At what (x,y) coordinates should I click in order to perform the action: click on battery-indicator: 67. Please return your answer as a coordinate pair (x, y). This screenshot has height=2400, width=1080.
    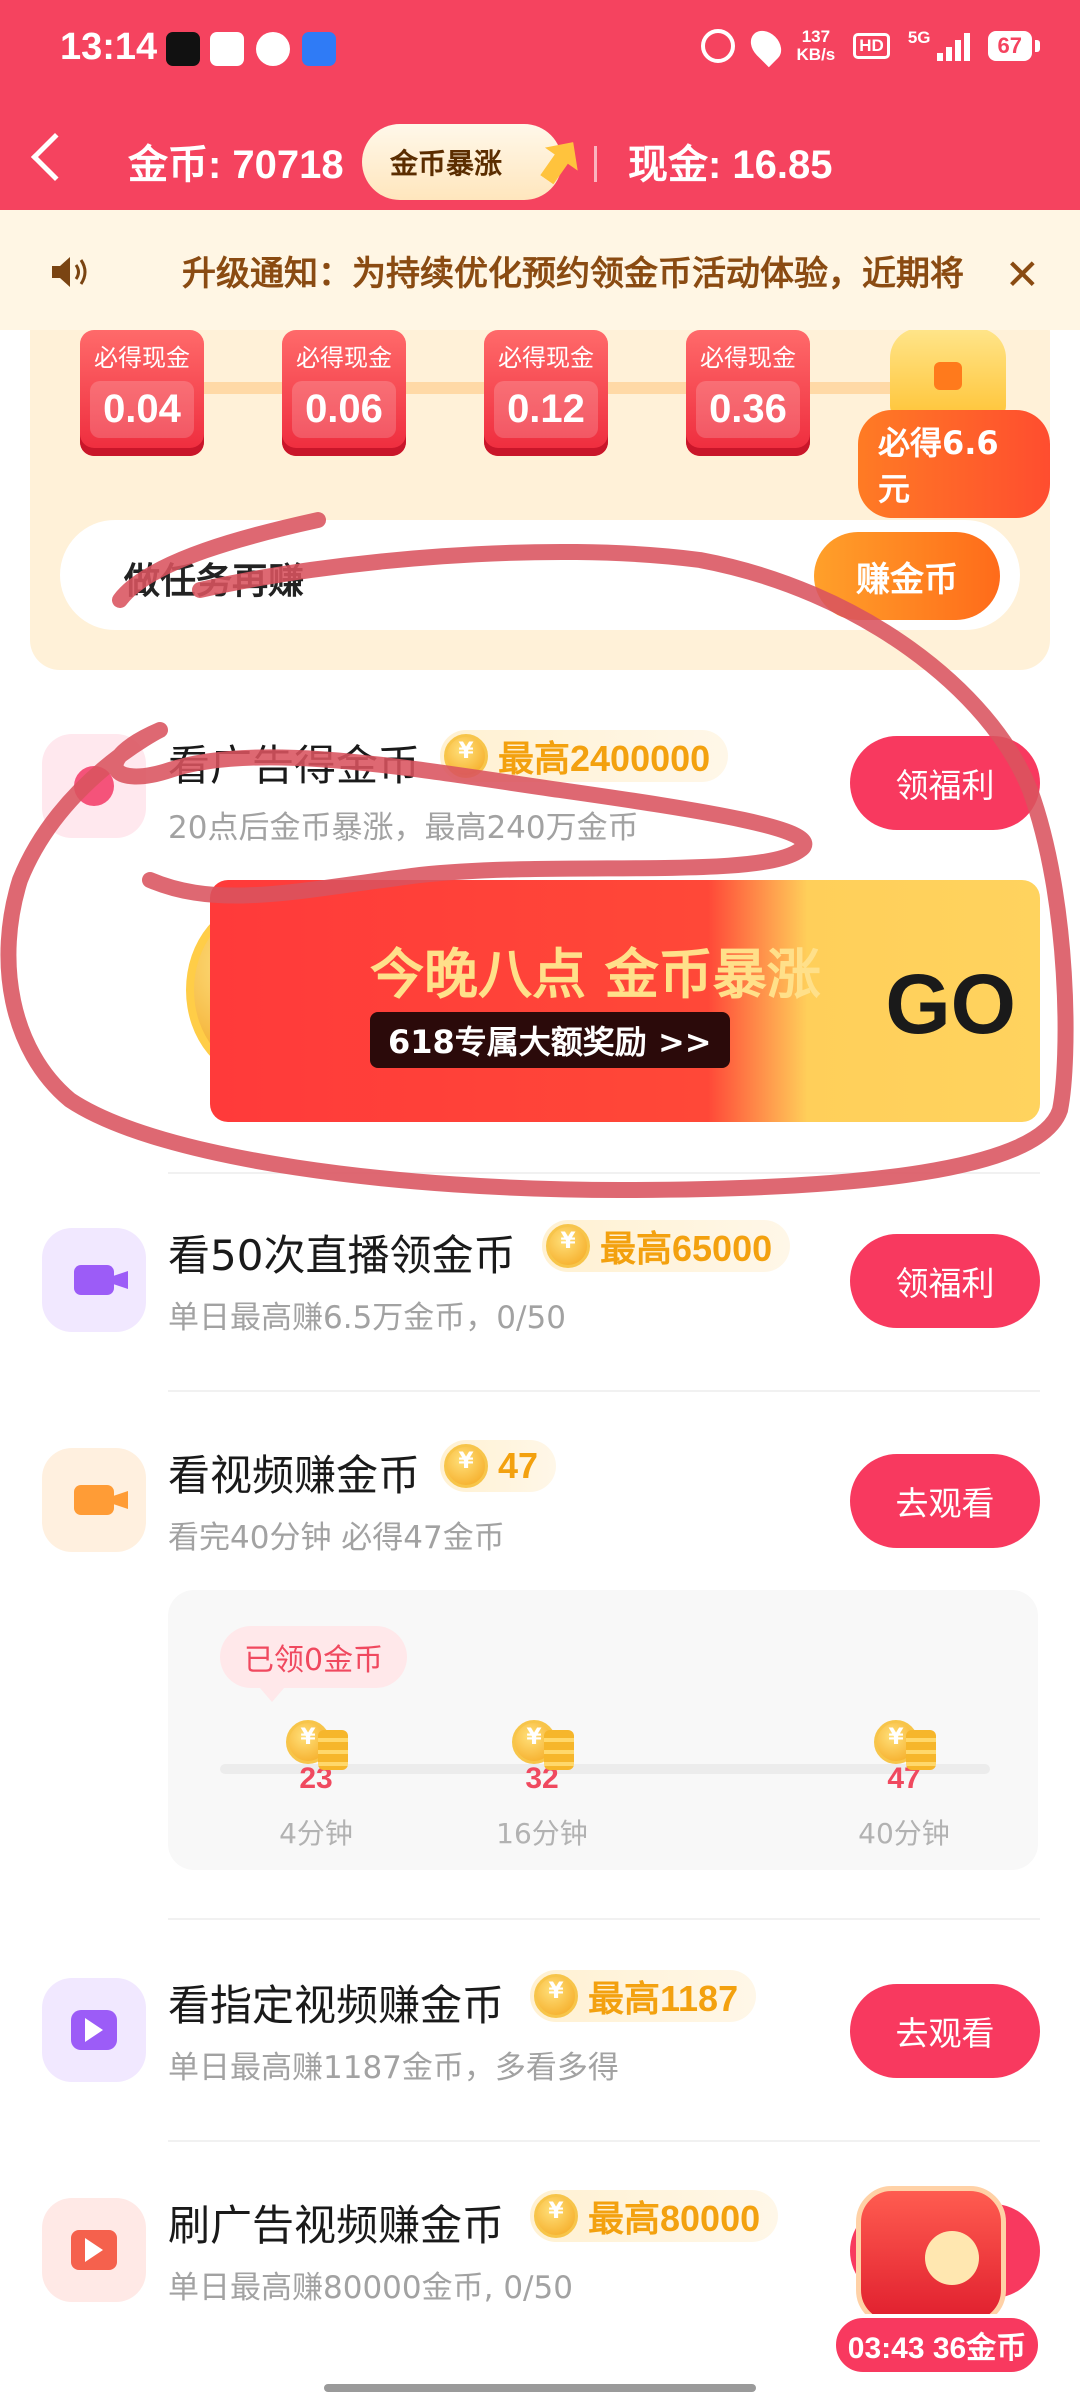
    Looking at the image, I should click on (1014, 46).